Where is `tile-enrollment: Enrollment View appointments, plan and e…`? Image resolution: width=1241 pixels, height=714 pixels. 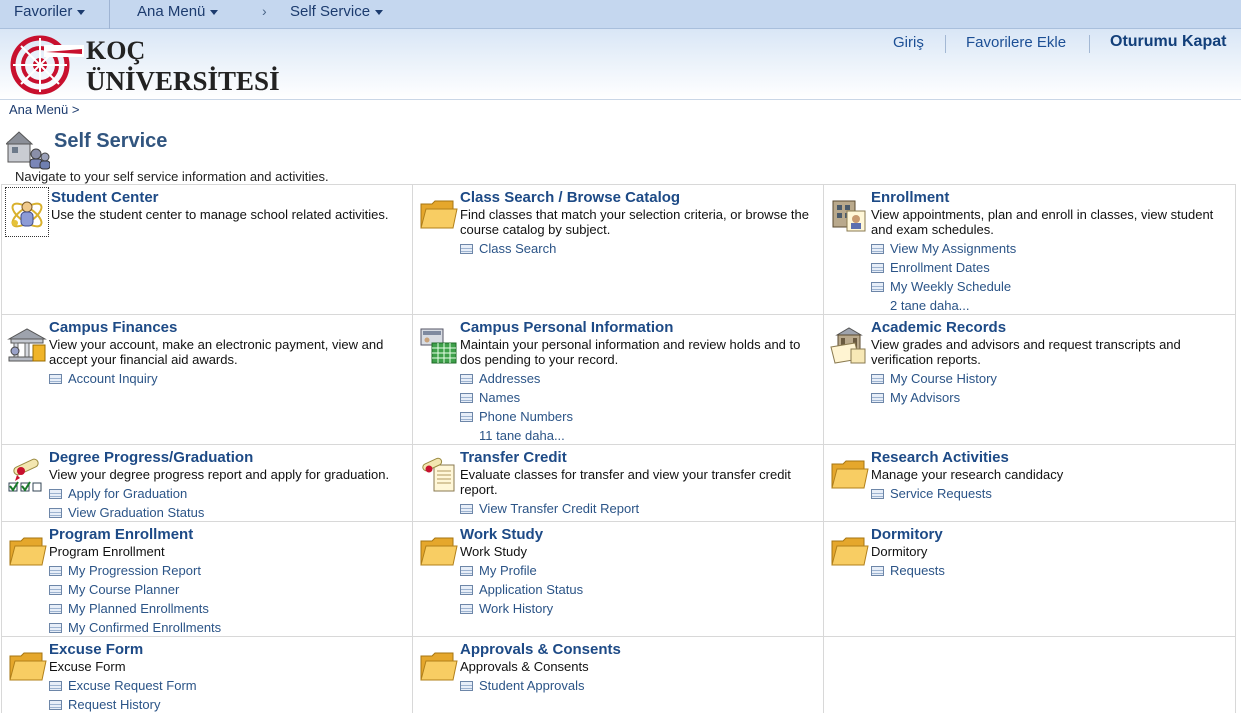
tile-enrollment: Enrollment View appointments, plan and e… is located at coordinates (1030, 250).